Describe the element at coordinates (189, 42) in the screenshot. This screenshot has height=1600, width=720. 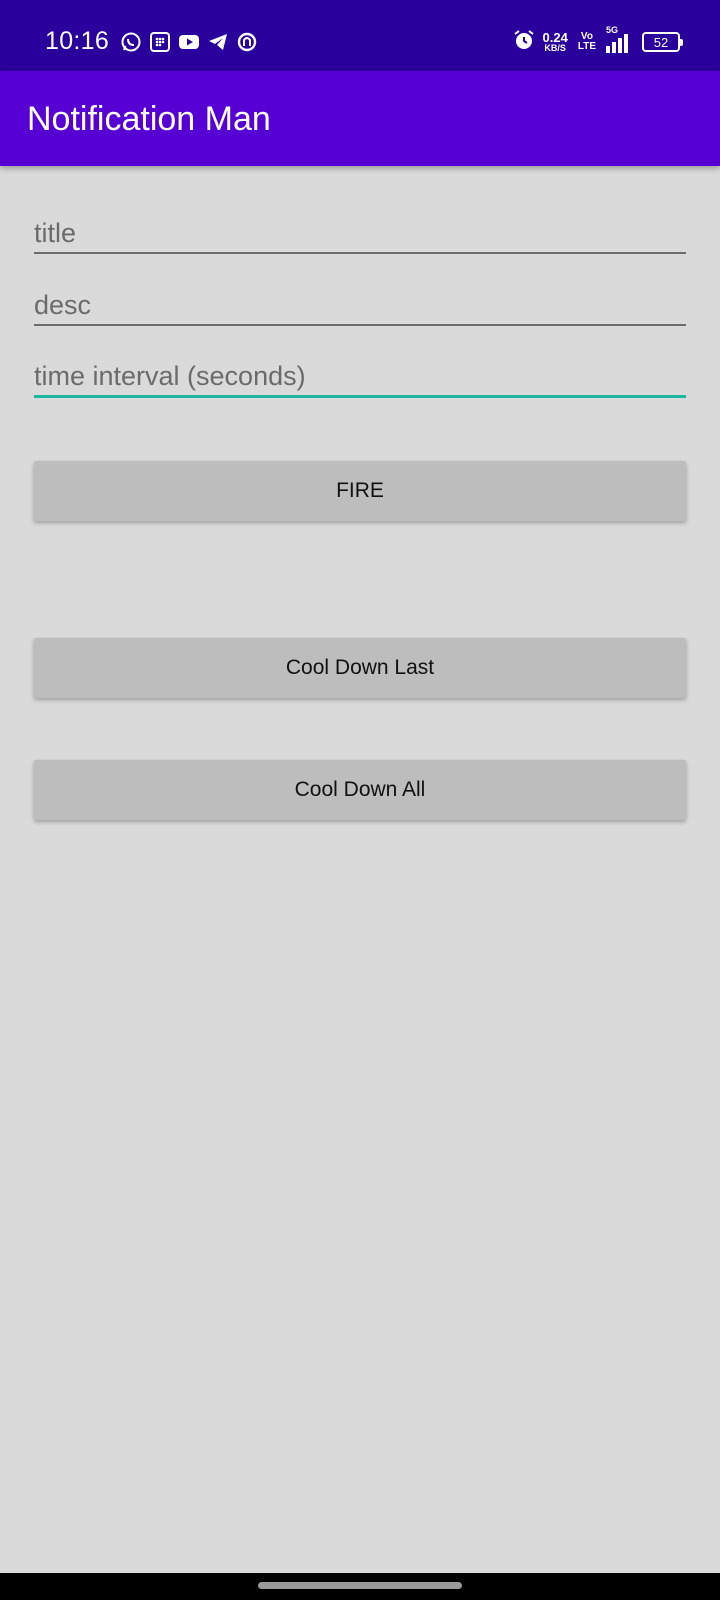
I see `youtube-icon` at that location.